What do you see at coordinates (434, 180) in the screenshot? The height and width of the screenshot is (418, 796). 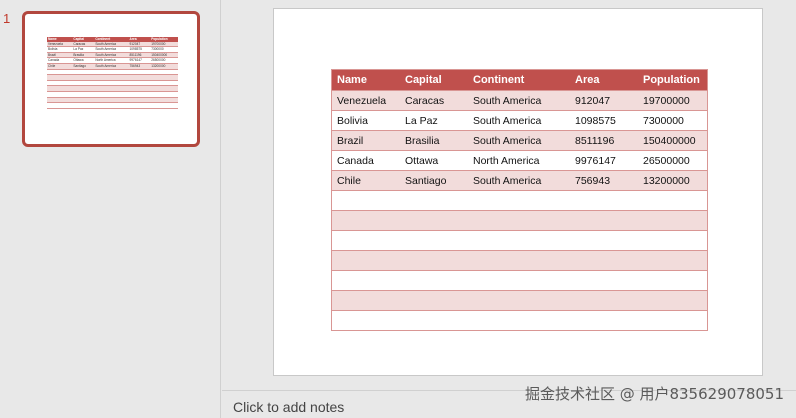 I see `table-cell: Santiago` at bounding box center [434, 180].